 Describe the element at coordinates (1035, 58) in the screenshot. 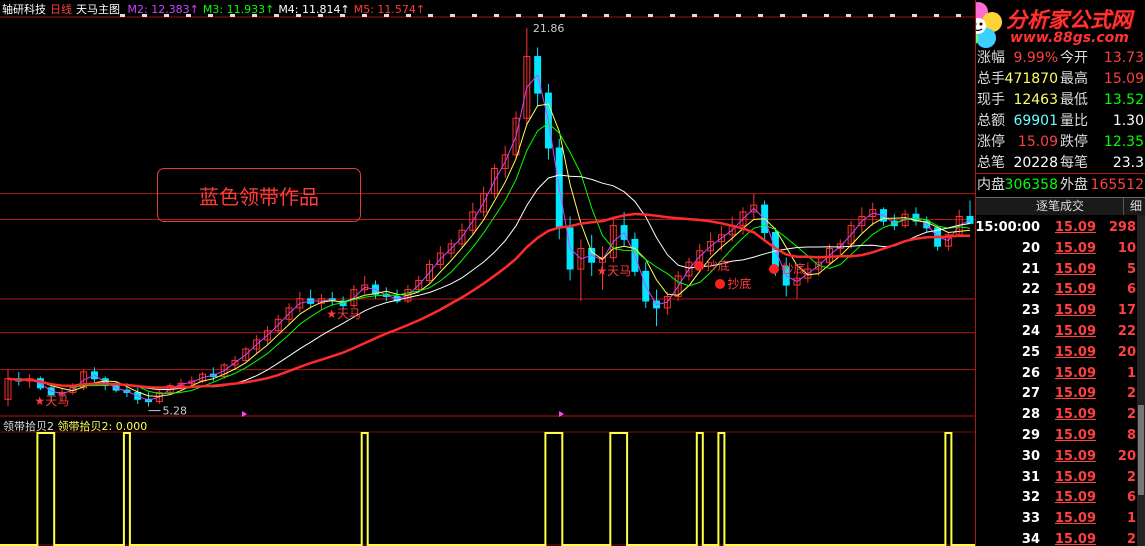

I see `stat-value: 9.99%` at that location.